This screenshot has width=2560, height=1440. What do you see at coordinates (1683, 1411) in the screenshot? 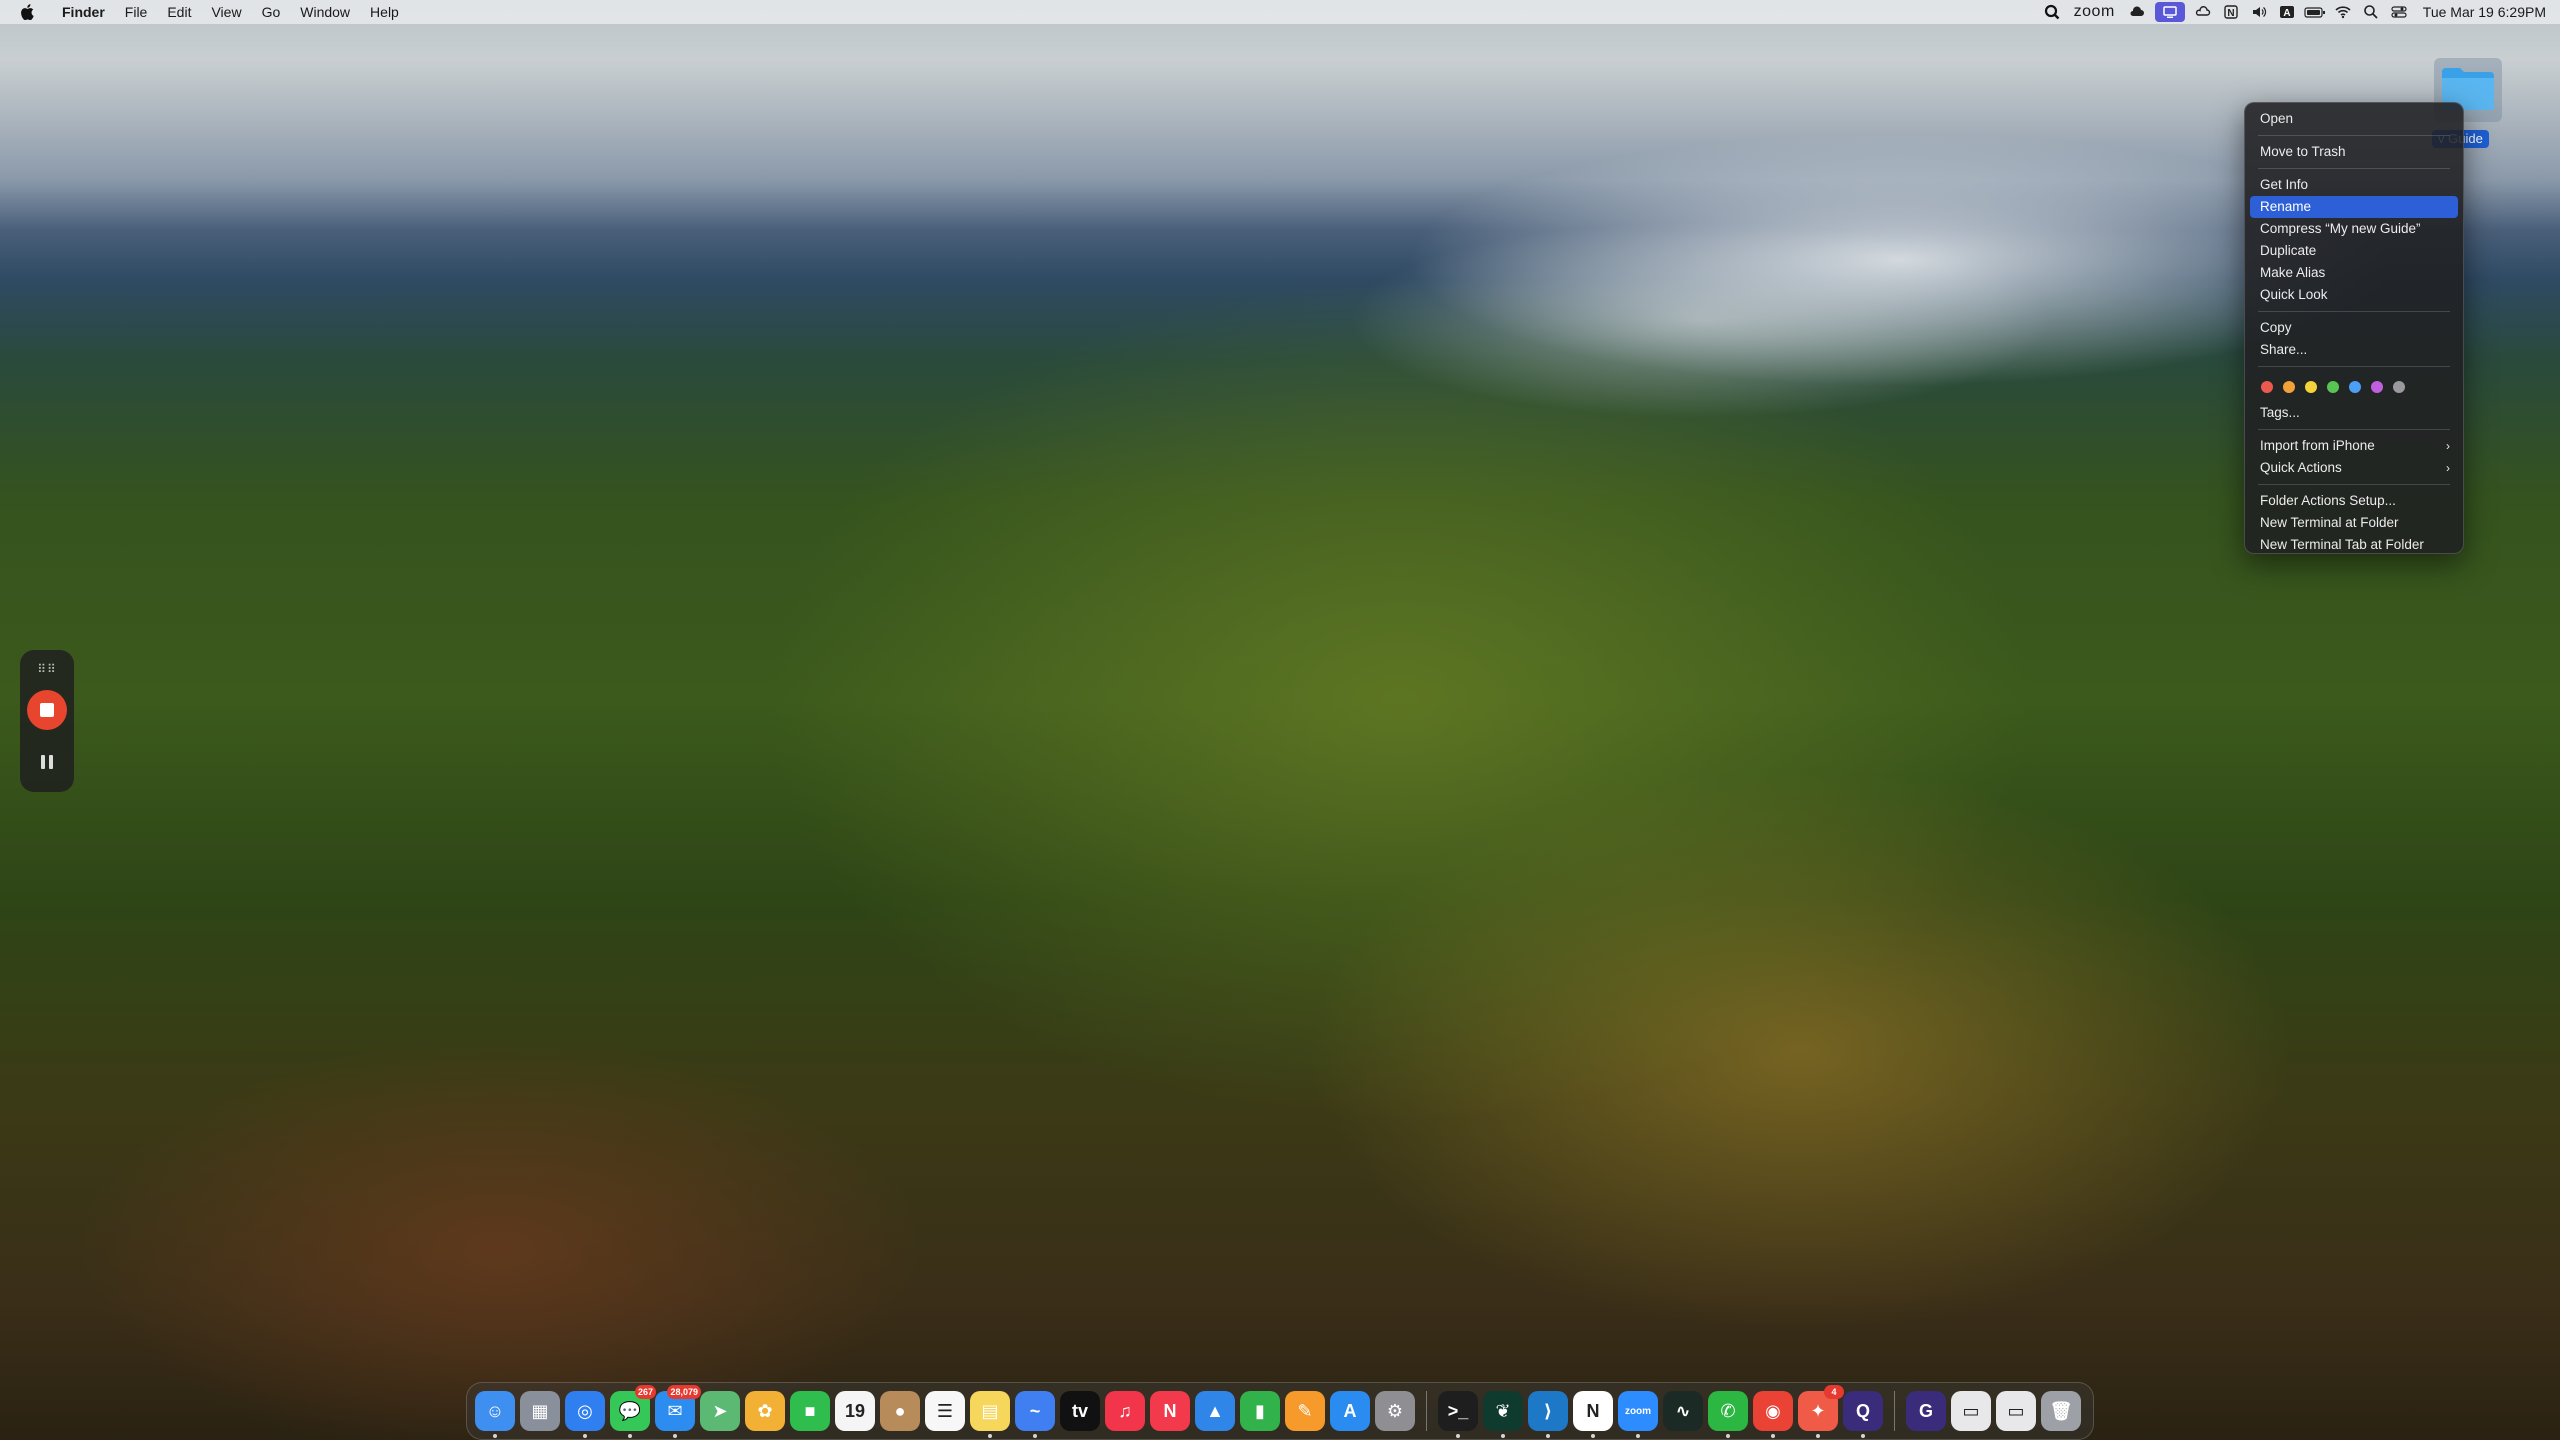
I see `dock-activity-monitor-icon: ∿` at bounding box center [1683, 1411].